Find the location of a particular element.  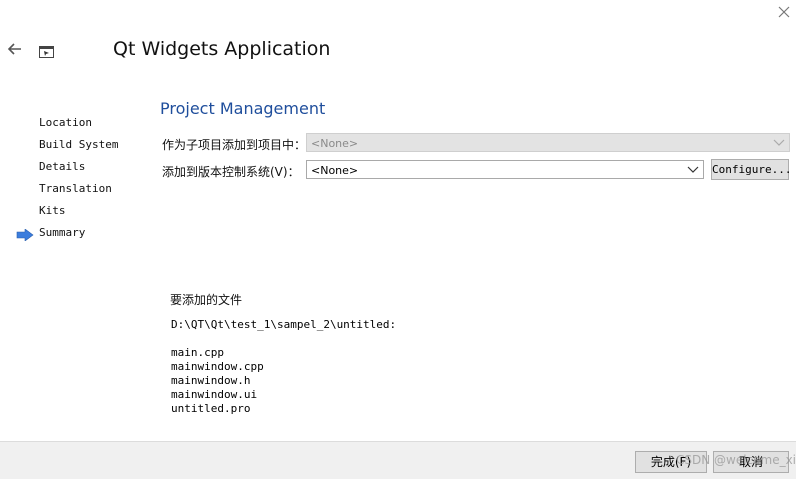

step-build-system: Build System is located at coordinates (79, 144).